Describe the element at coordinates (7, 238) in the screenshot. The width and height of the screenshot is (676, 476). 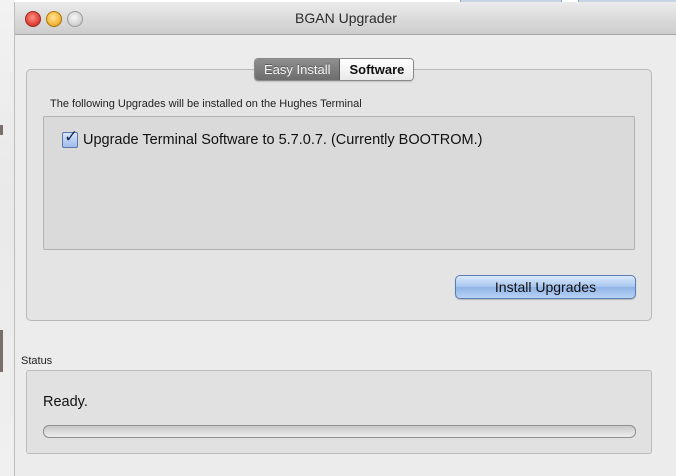
I see `desktop-background` at that location.